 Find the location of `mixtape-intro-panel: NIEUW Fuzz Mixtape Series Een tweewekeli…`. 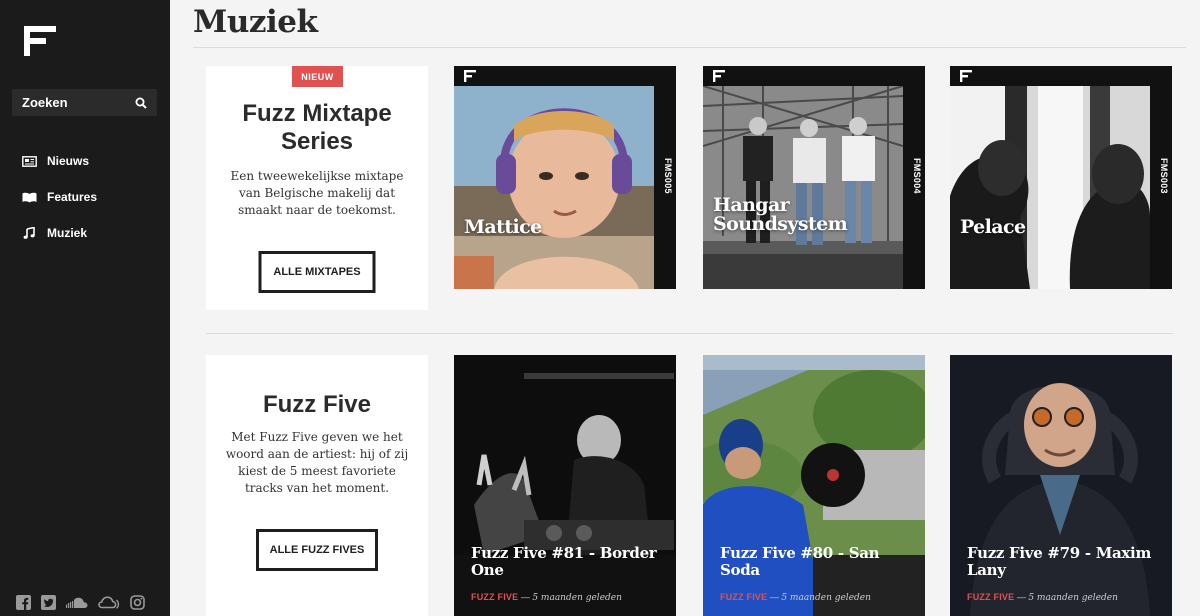

mixtape-intro-panel: NIEUW Fuzz Mixtape Series Een tweewekeli… is located at coordinates (317, 188).